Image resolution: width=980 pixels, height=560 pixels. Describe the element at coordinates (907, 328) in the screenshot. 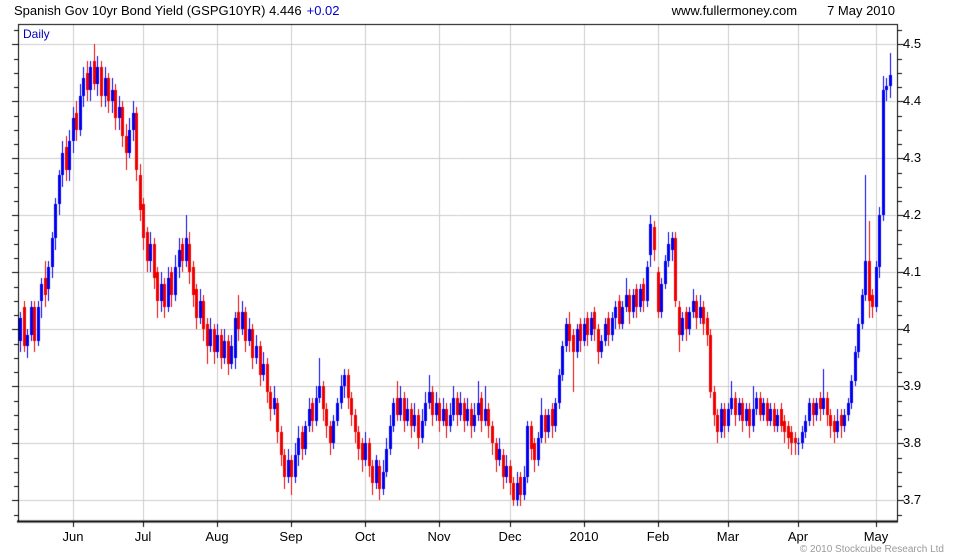

I see `y-axis-label: 4` at that location.